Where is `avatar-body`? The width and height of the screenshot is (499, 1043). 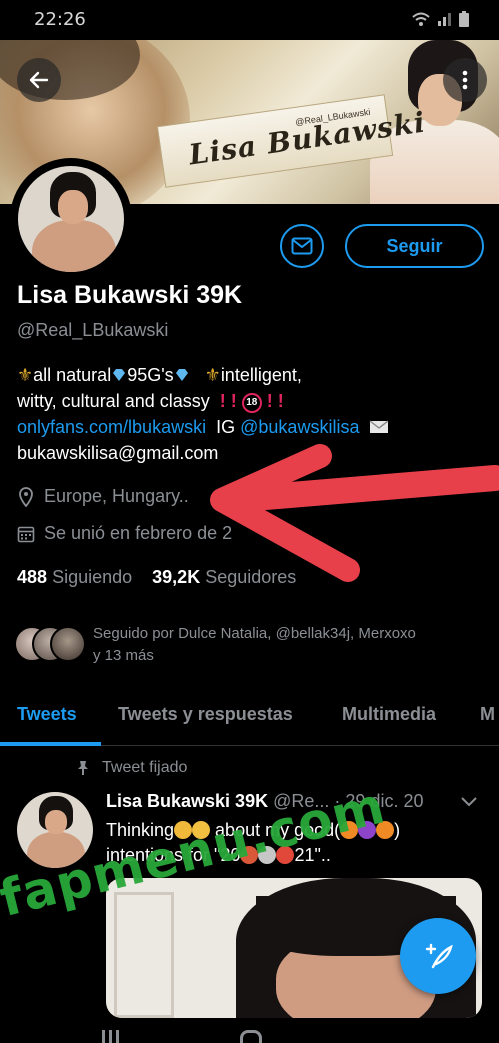
avatar-body is located at coordinates (74, 246).